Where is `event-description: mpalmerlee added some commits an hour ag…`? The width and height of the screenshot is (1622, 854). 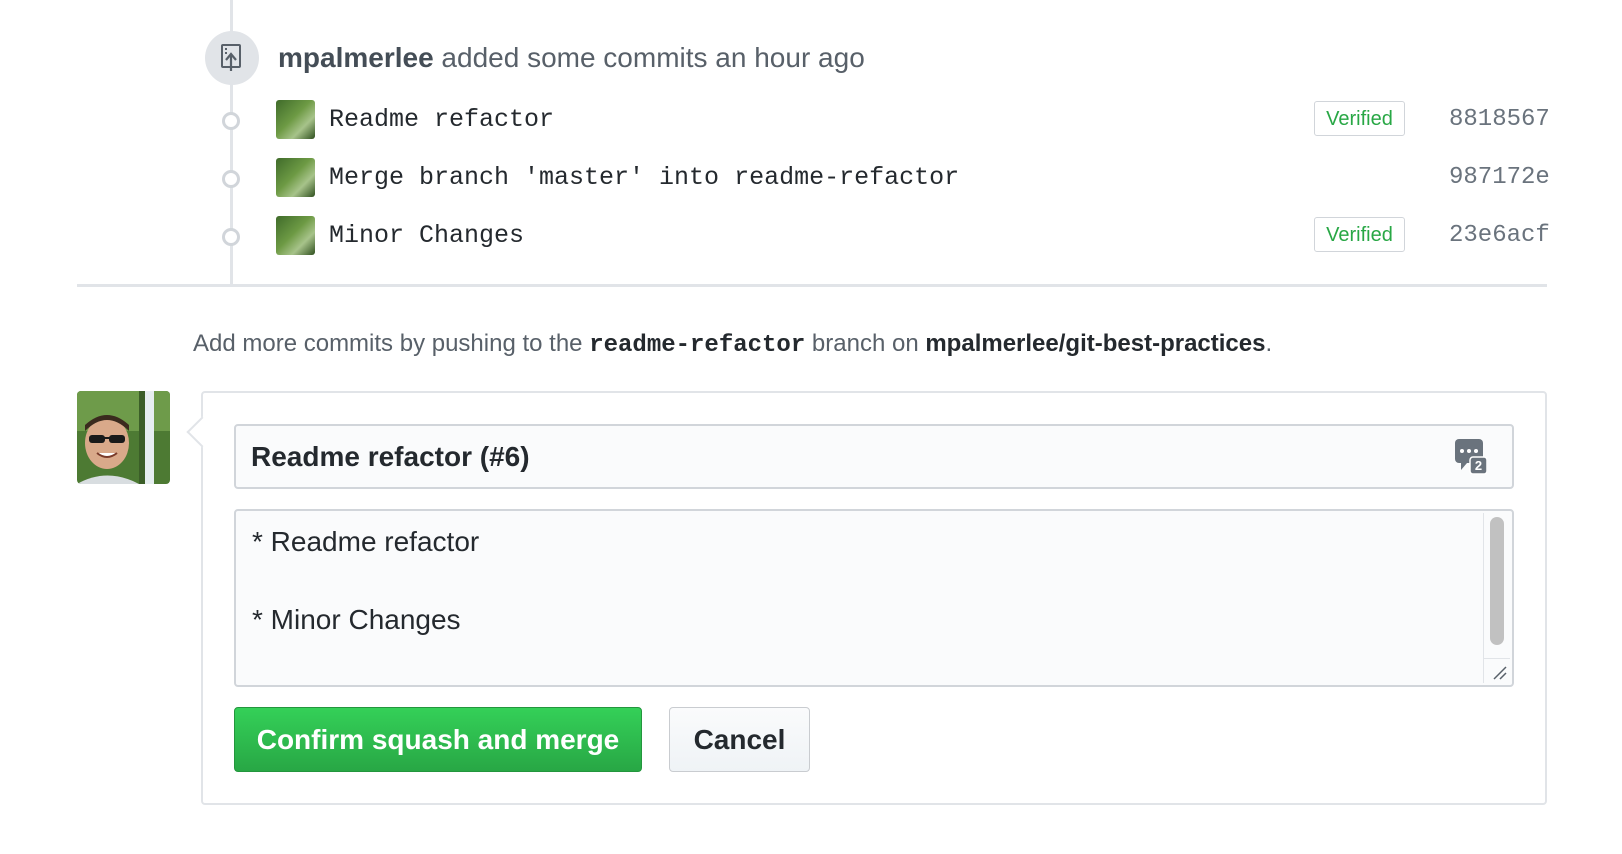
event-description: mpalmerlee added some commits an hour ag… is located at coordinates (571, 58).